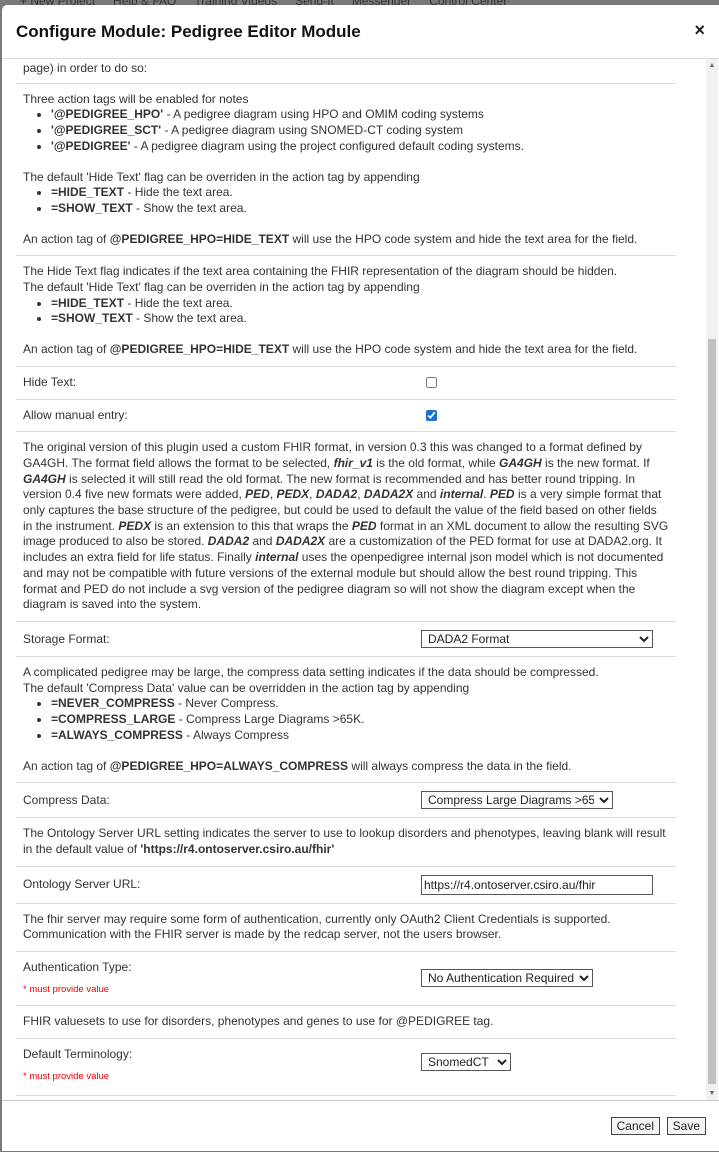 Image resolution: width=719 pixels, height=1152 pixels. What do you see at coordinates (431, 415) in the screenshot?
I see `allow-manual-entry-checkbox` at bounding box center [431, 415].